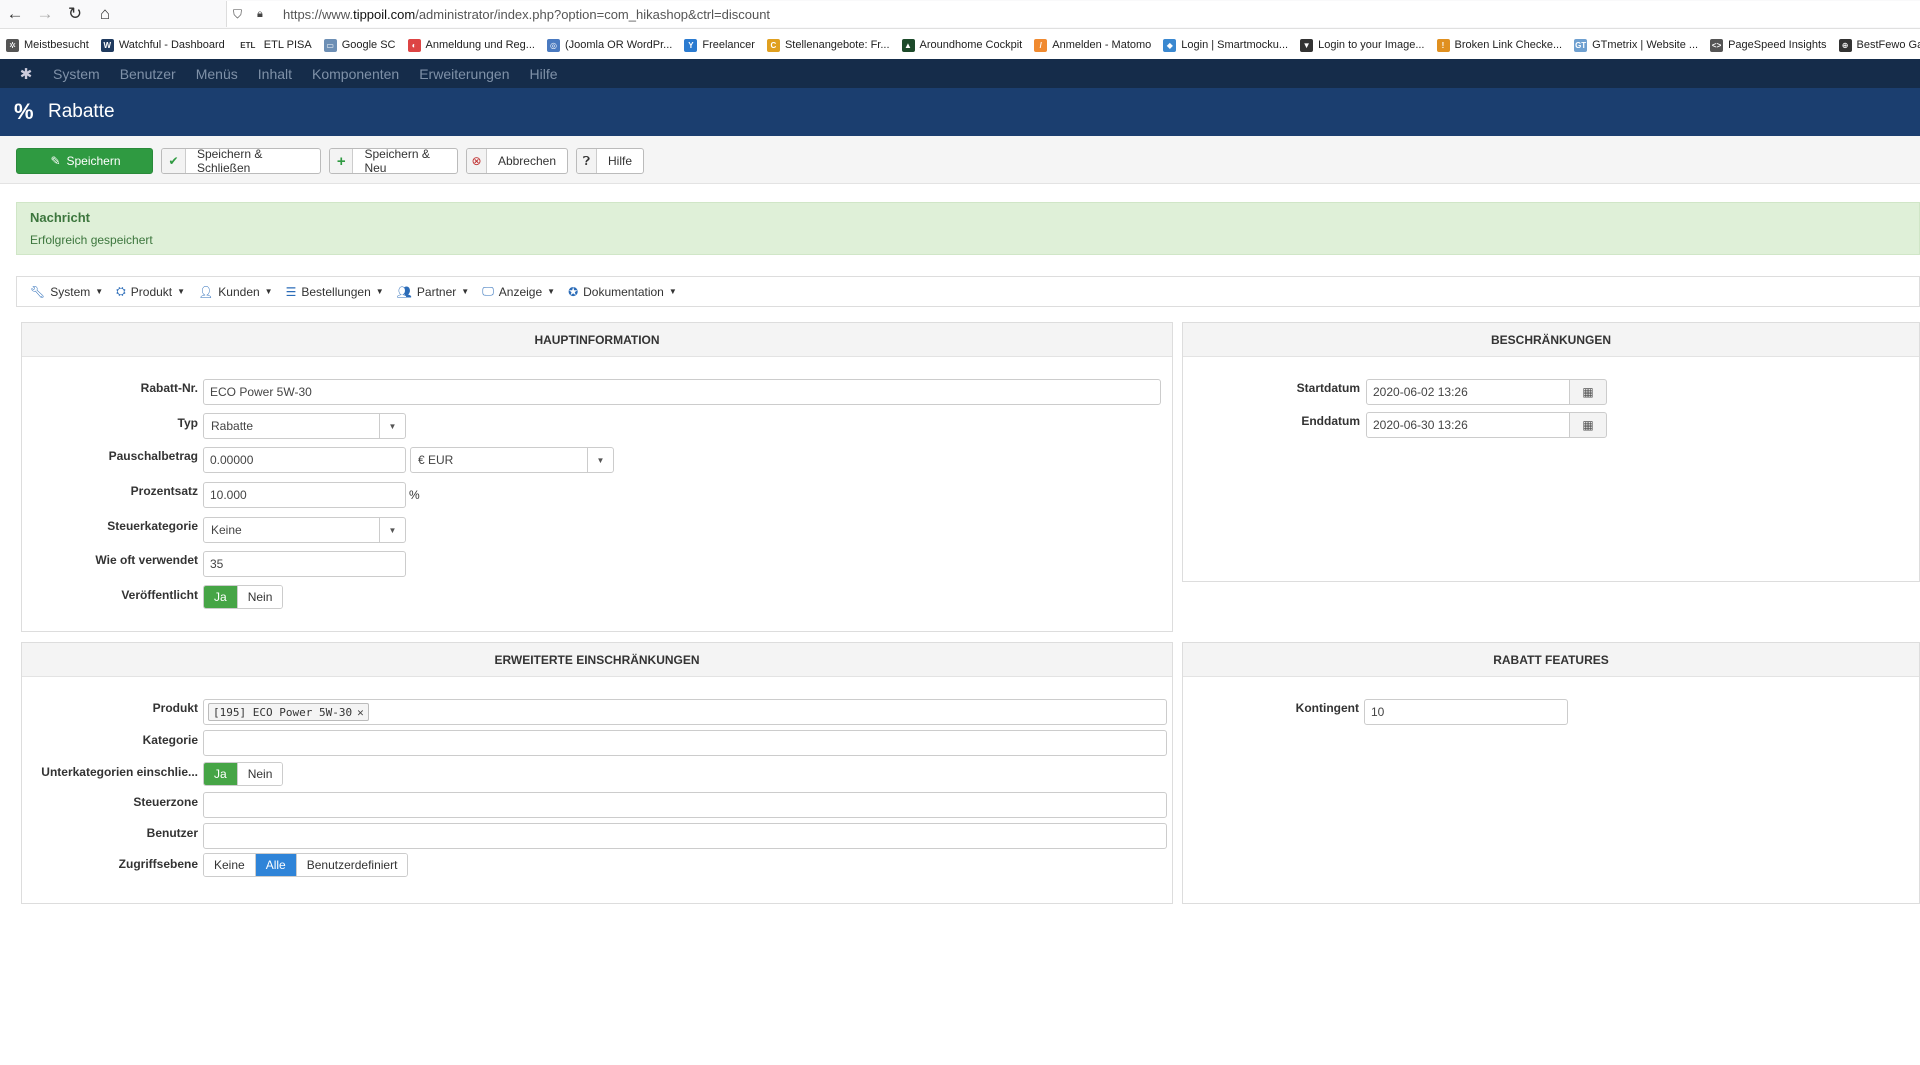  I want to click on submenu-bestellungen: ☰ Bestellungen ▼, so click(335, 292).